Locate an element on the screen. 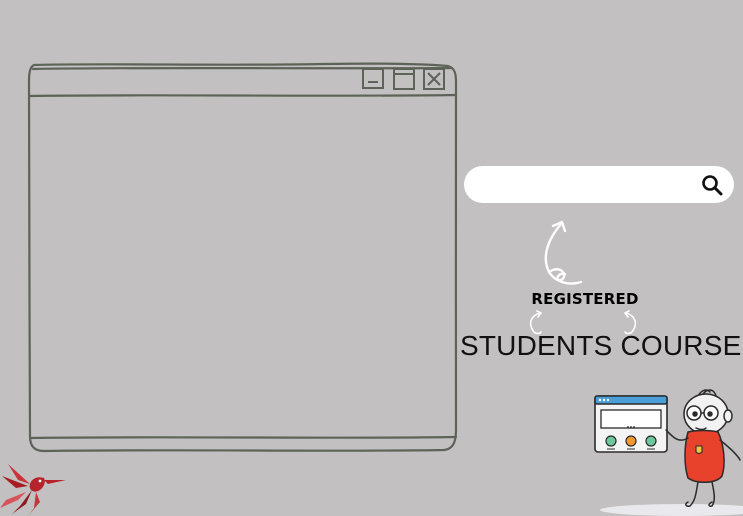 This screenshot has width=743, height=516. hummingbird-logo is located at coordinates (33, 490).